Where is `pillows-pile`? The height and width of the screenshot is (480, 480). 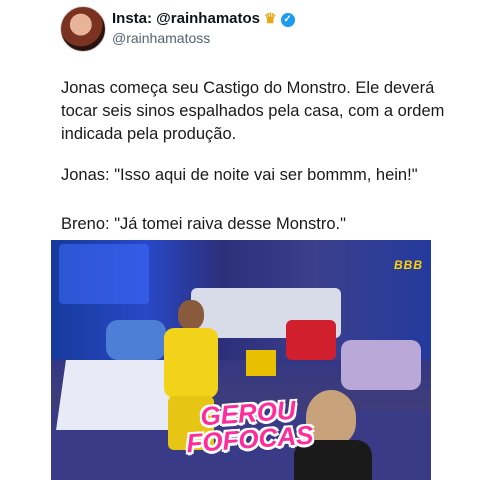 pillows-pile is located at coordinates (381, 365).